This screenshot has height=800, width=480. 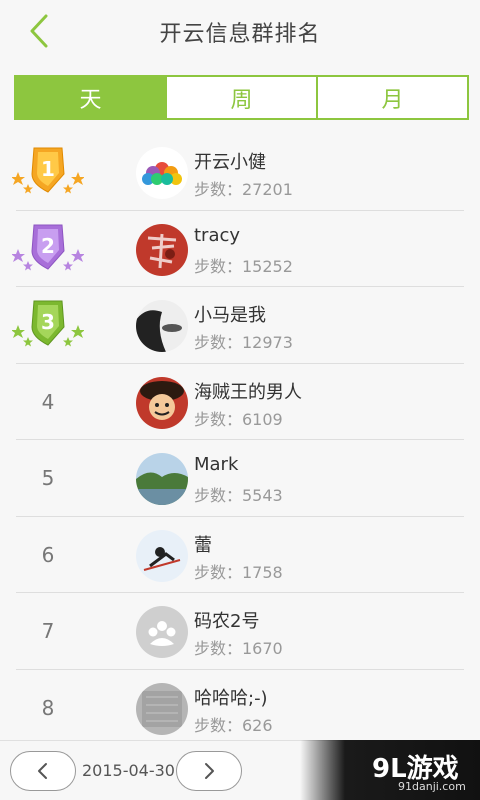 I want to click on user-name: 海贼王的男人, so click(x=248, y=392).